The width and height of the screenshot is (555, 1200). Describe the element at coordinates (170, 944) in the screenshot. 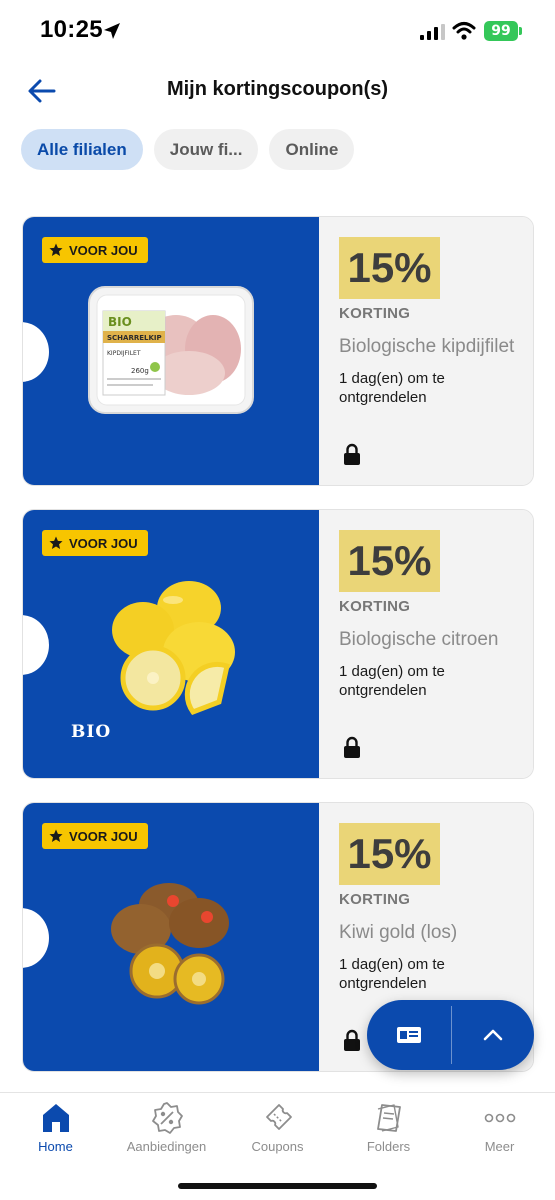

I see `gold-kiwis-image` at that location.